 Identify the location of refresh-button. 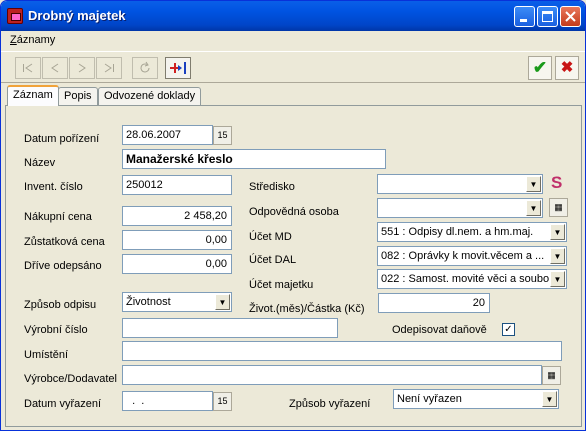
(145, 68).